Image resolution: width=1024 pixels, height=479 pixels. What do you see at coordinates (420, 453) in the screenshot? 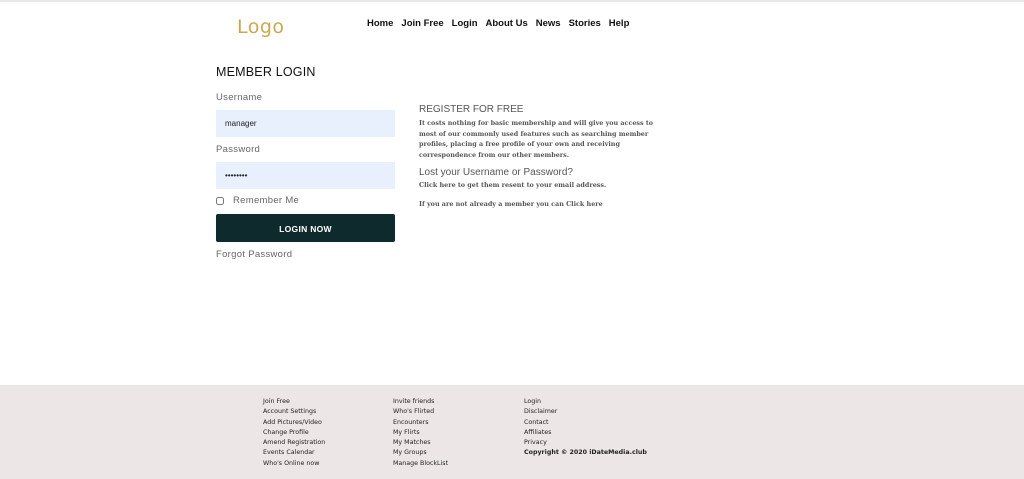
I see `footer-link: My Groups` at bounding box center [420, 453].